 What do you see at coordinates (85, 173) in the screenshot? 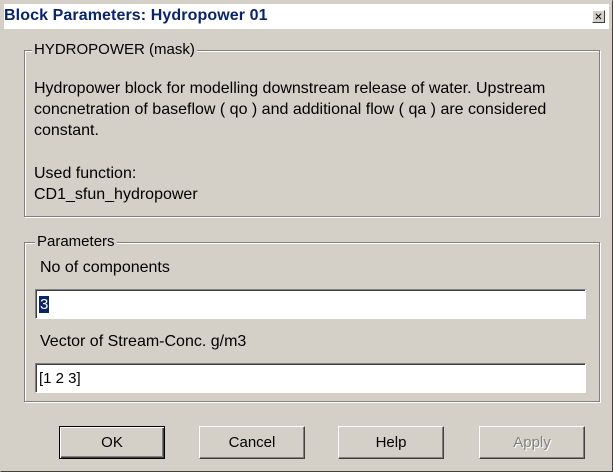
I see `used-function-label: Used function:` at bounding box center [85, 173].